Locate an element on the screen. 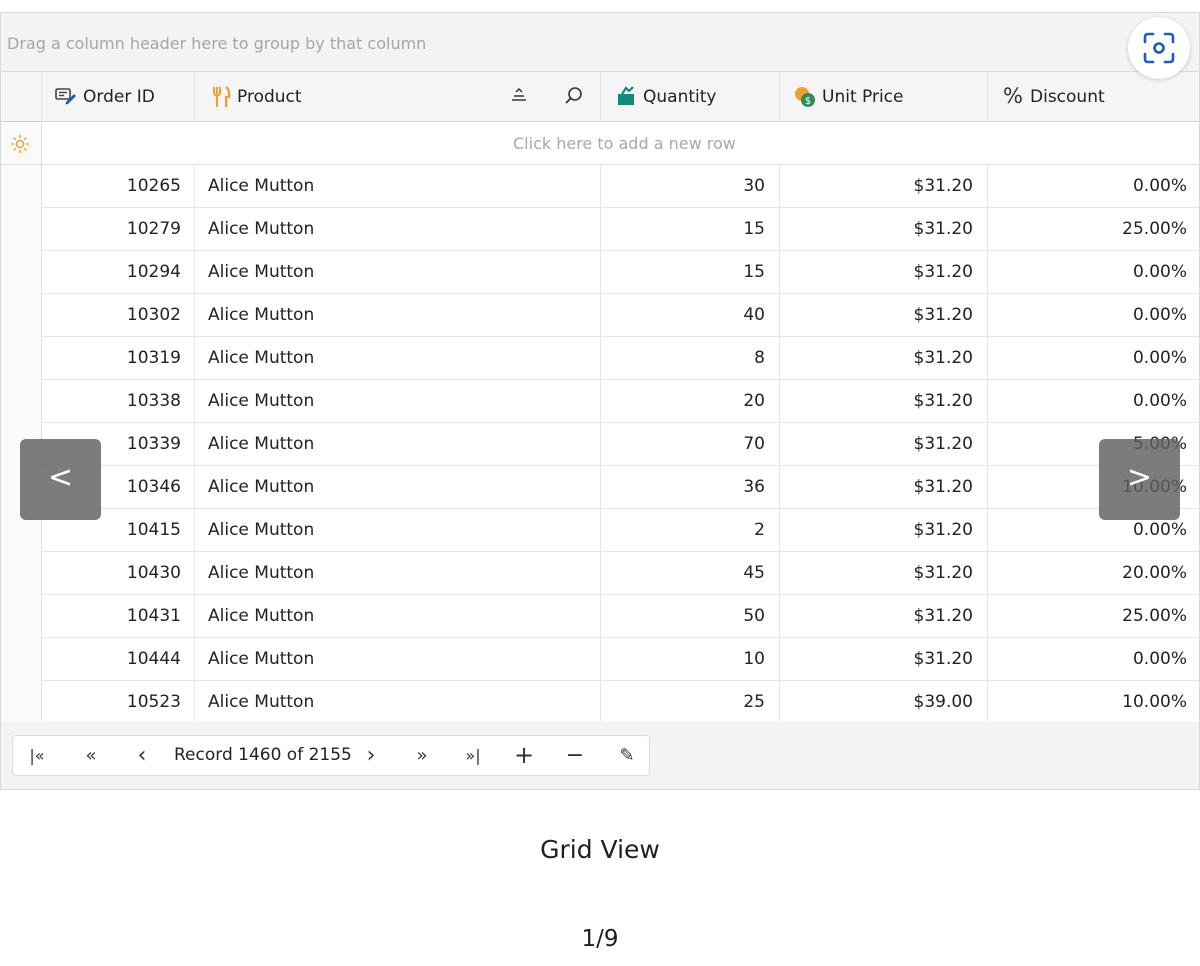  cell-quantity: 20 is located at coordinates (690, 401).